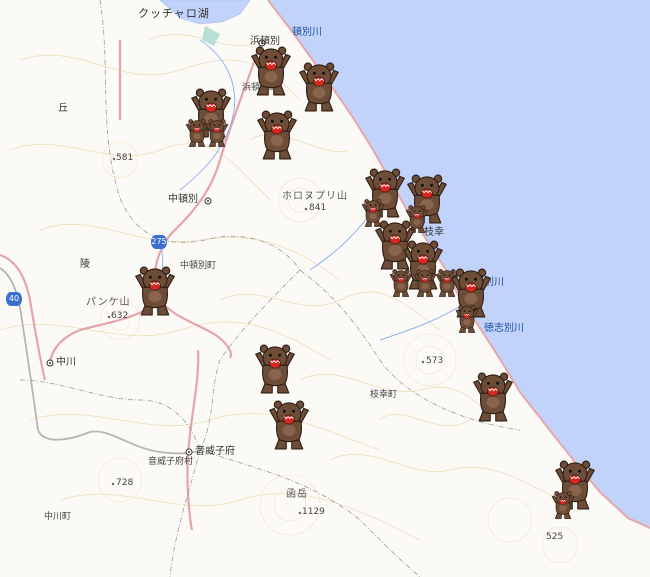  Describe the element at coordinates (14, 299) in the screenshot. I see `route-shield: 40` at that location.